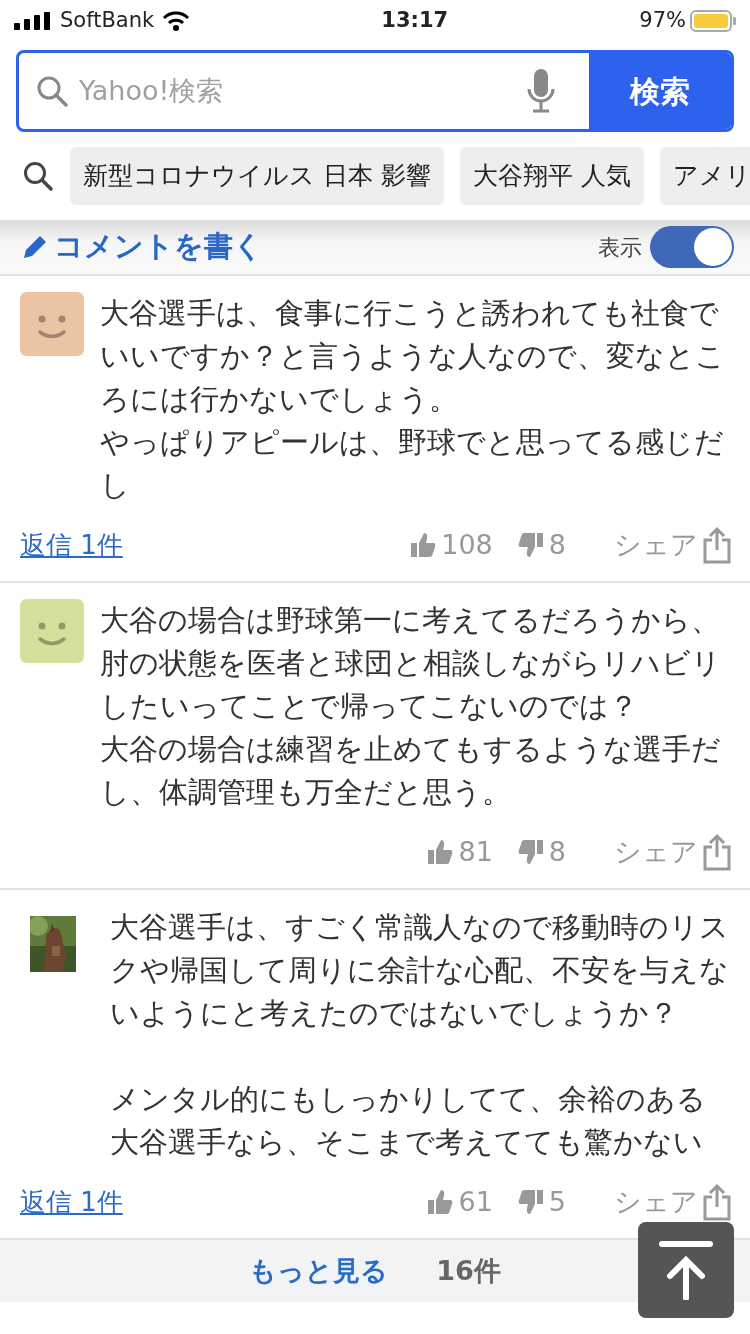  I want to click on battery-percent: 97%, so click(662, 21).